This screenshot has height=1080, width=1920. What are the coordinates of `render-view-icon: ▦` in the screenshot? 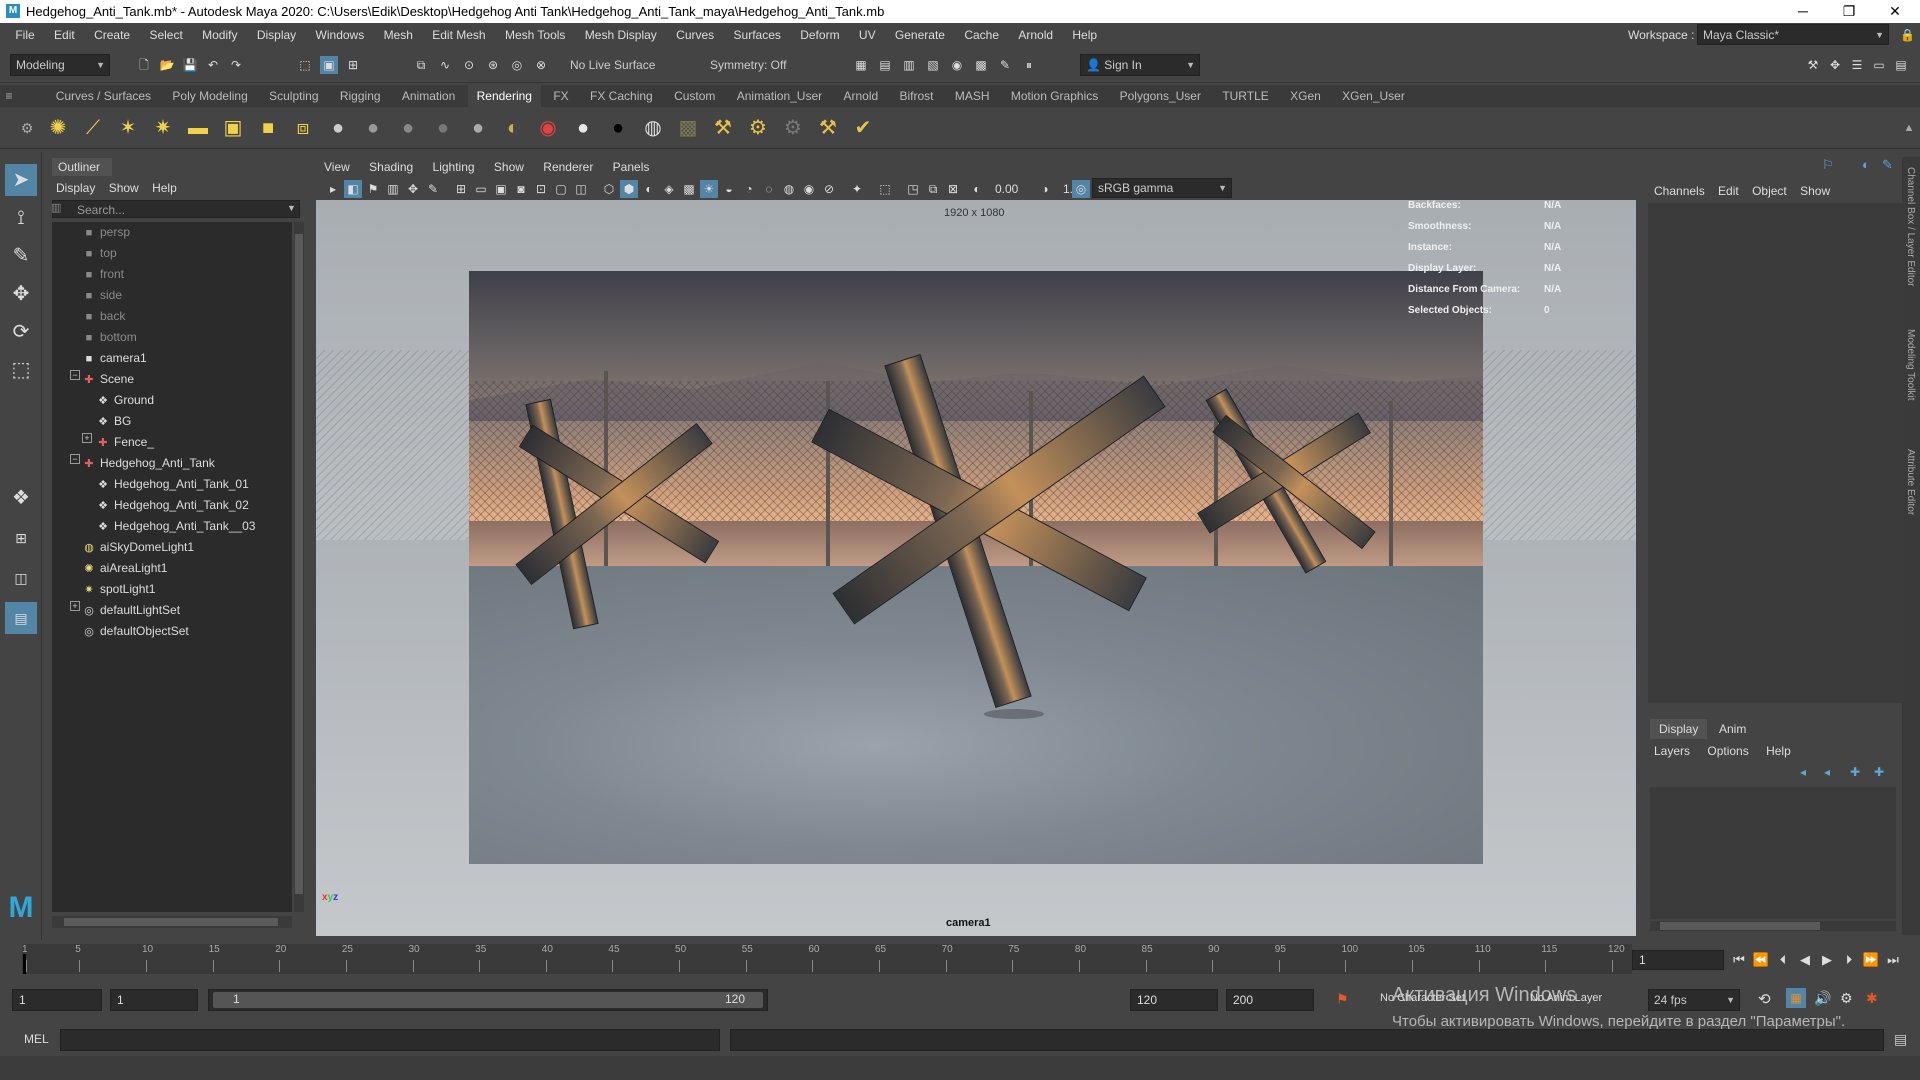 It's located at (861, 65).